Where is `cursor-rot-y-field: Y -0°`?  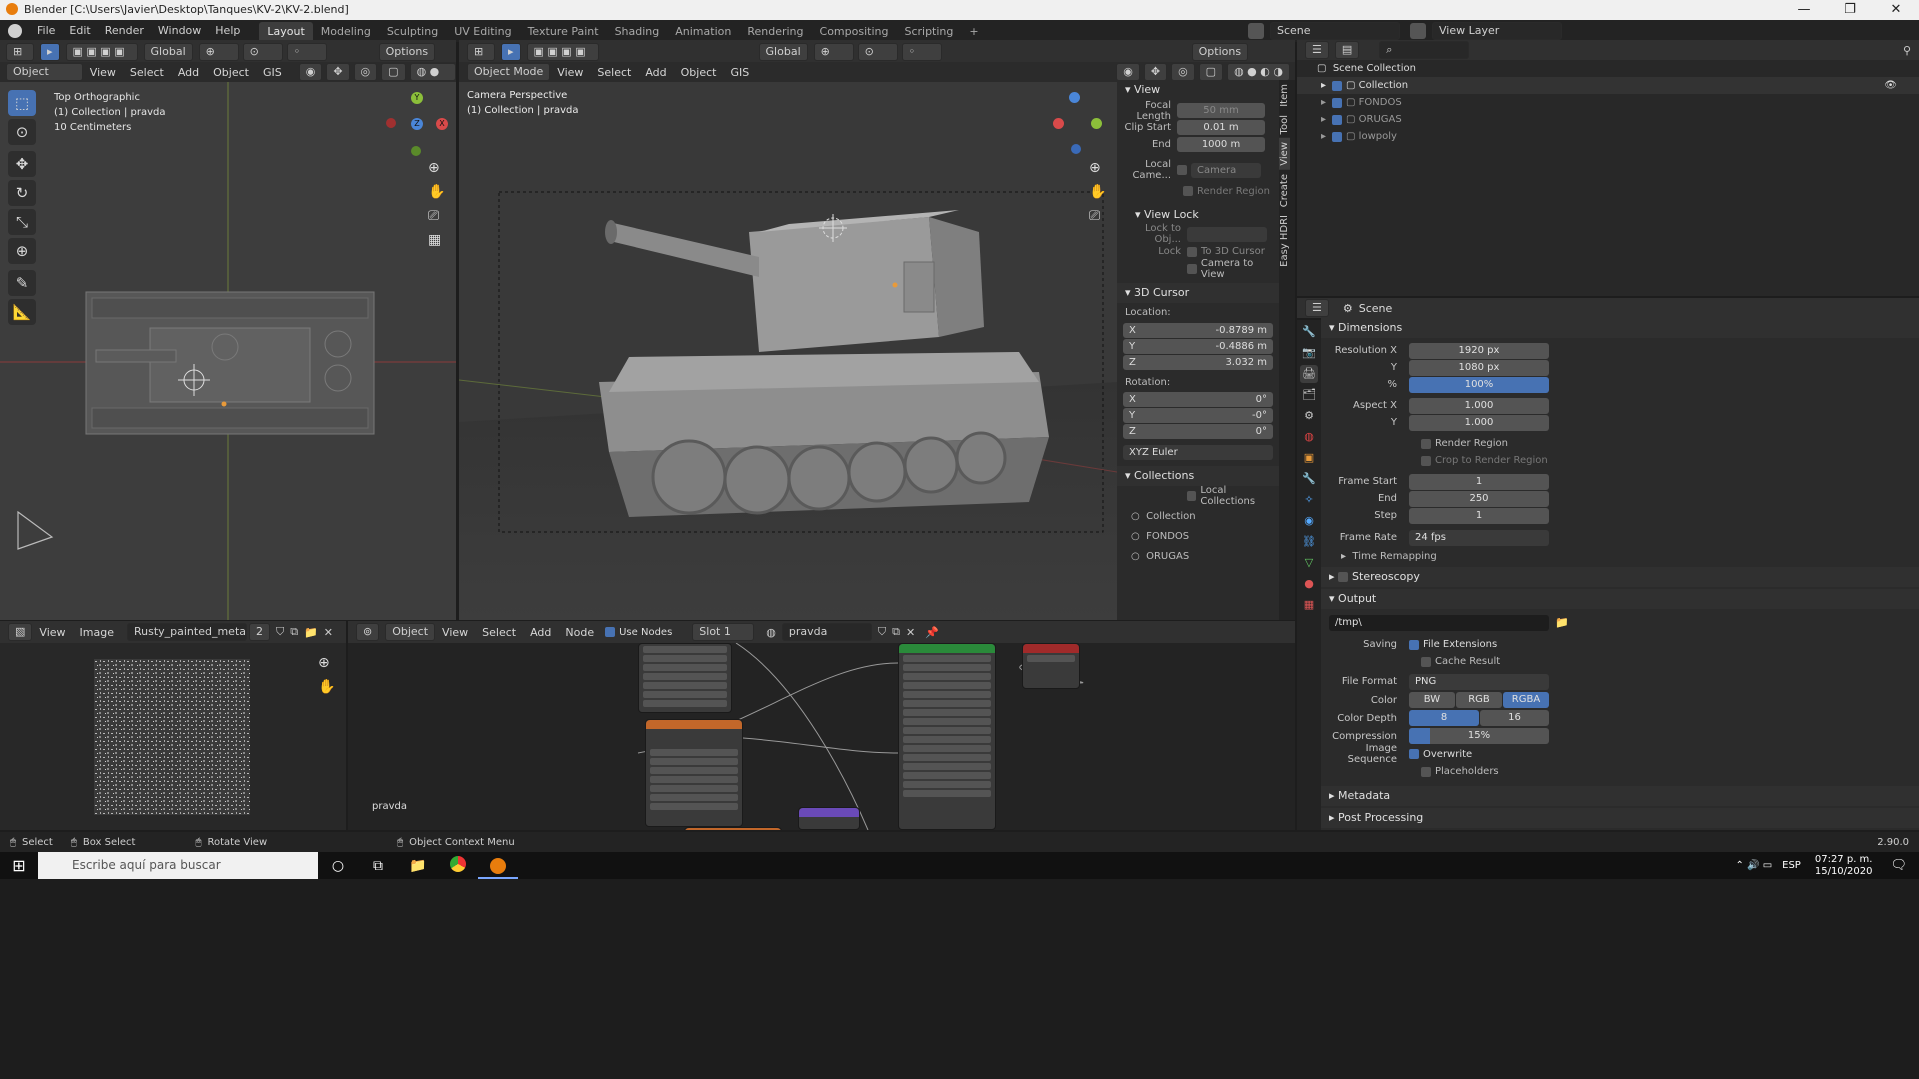
cursor-rot-y-field: Y -0° is located at coordinates (1198, 415).